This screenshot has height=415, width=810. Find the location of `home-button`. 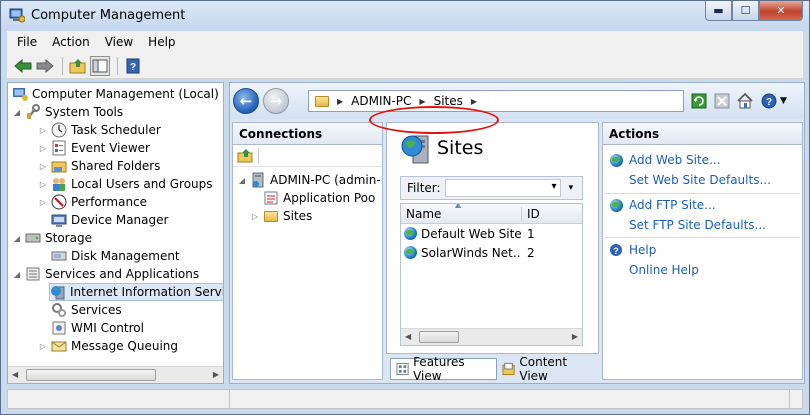

home-button is located at coordinates (745, 101).